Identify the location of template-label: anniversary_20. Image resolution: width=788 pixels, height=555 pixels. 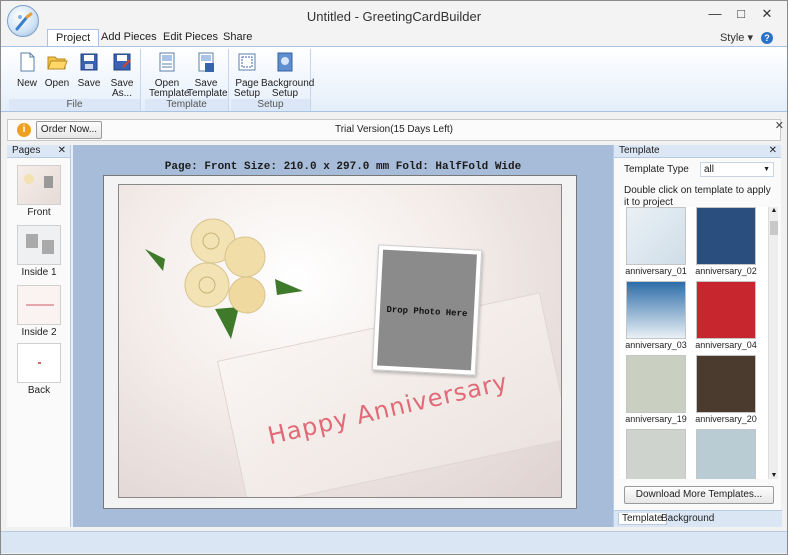
(726, 419).